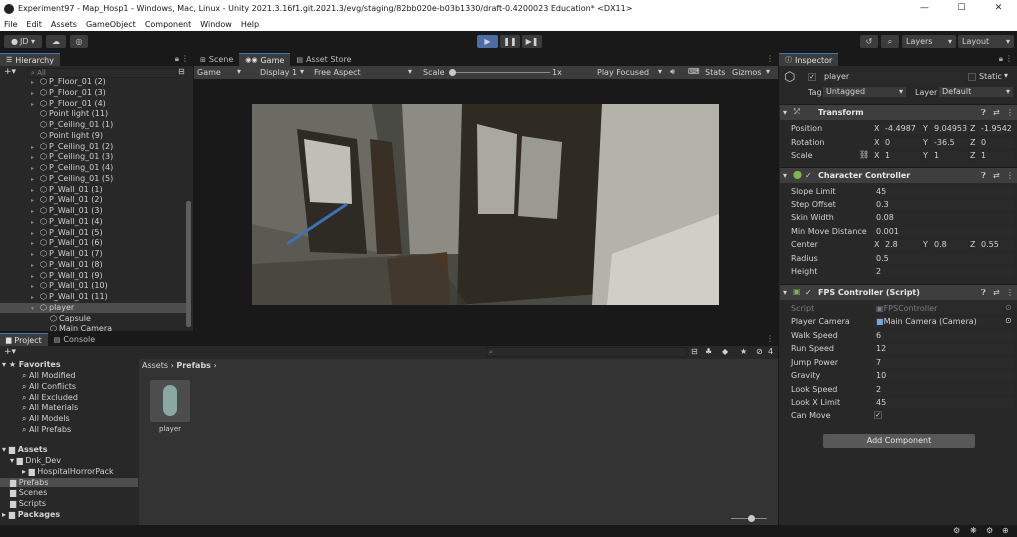 Image resolution: width=1017 pixels, height=537 pixels. What do you see at coordinates (93, 136) in the screenshot?
I see `hierarchy-item: ⬡ Point light (9)` at bounding box center [93, 136].